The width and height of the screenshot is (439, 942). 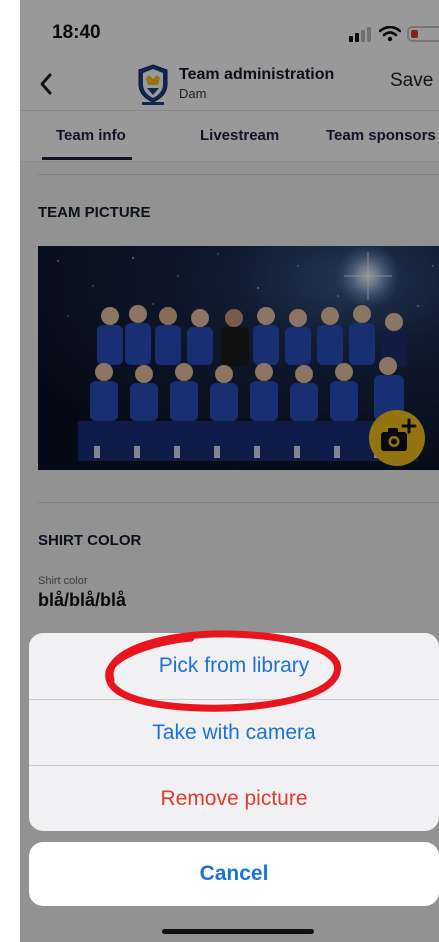 I want to click on home-indicator, so click(x=238, y=931).